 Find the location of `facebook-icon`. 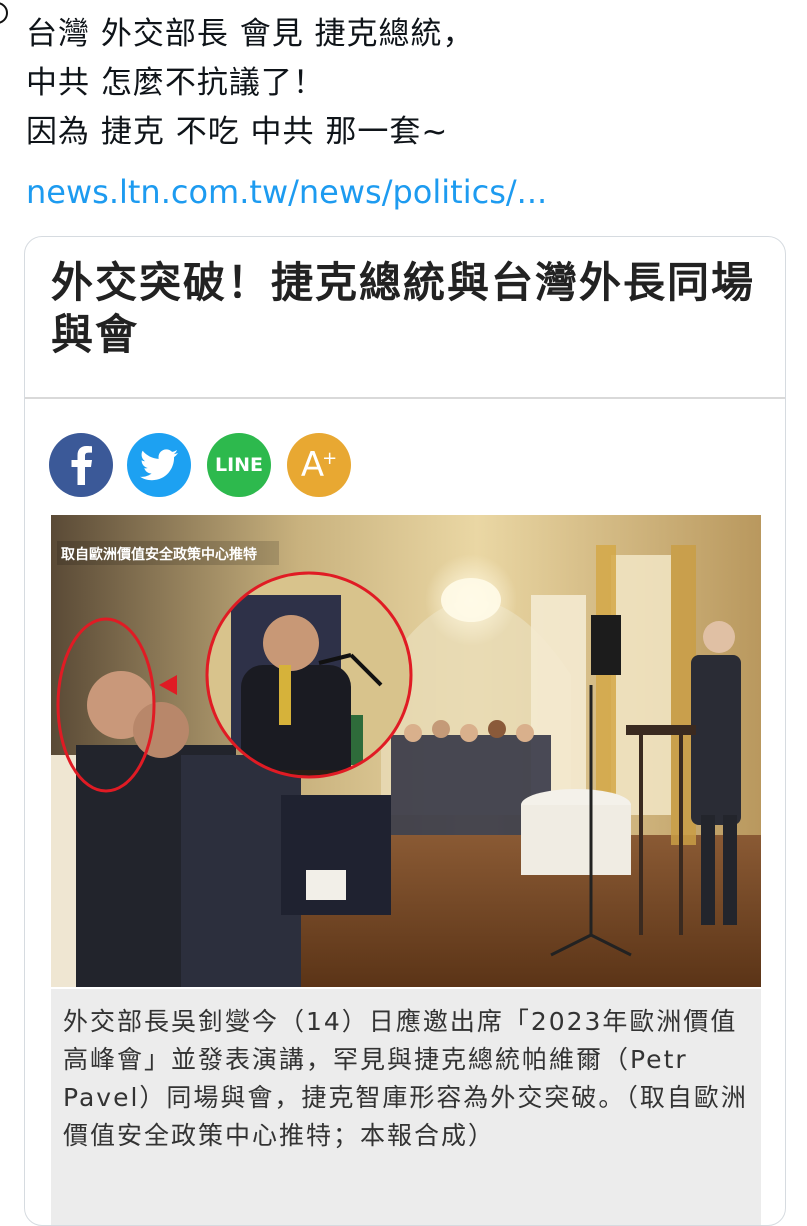

facebook-icon is located at coordinates (81, 465).